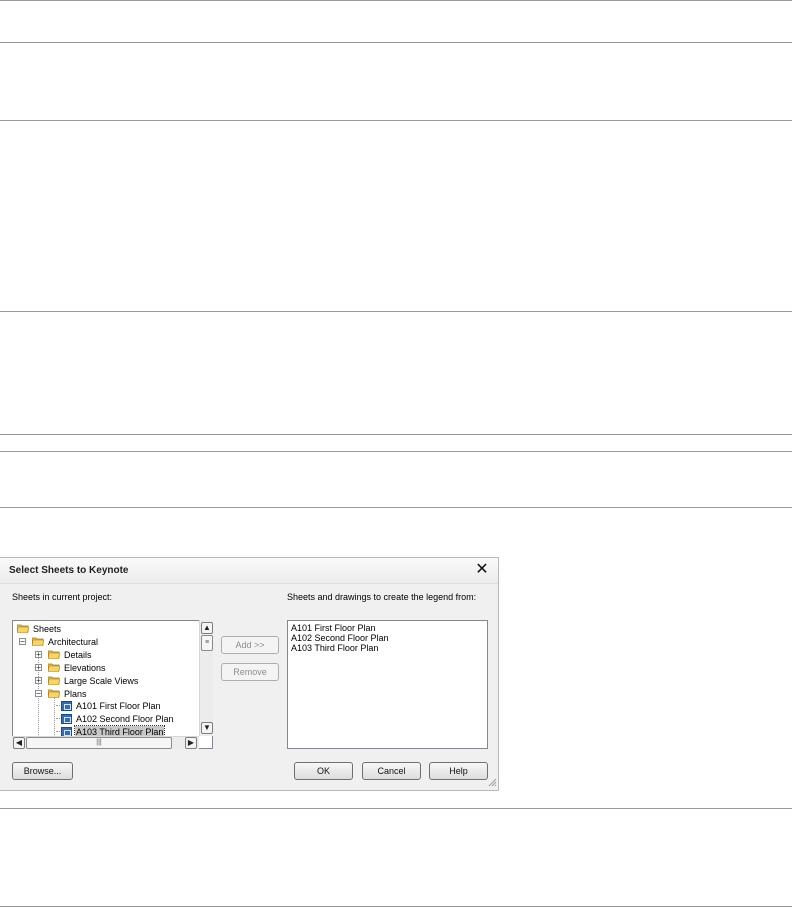  I want to click on add-button: Add >>, so click(250, 645).